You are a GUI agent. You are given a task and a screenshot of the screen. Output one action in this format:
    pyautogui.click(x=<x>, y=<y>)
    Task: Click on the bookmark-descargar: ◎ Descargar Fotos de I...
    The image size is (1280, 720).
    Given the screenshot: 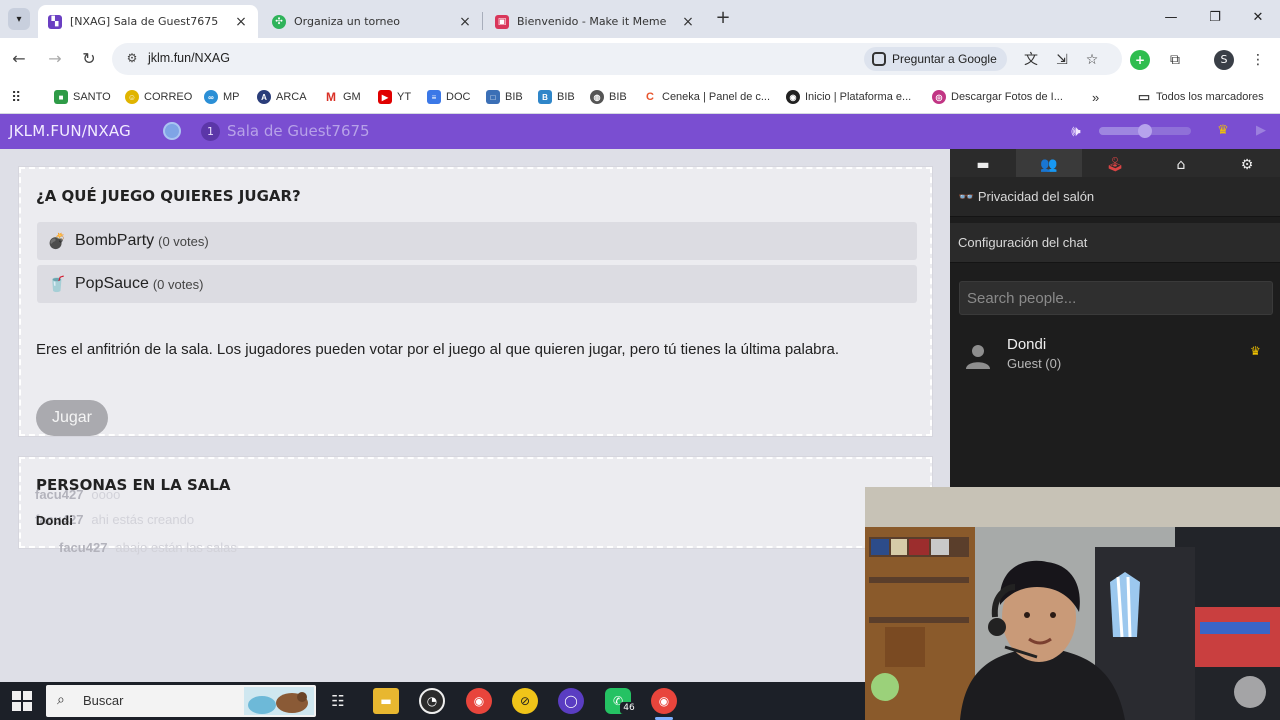 What is the action you would take?
    pyautogui.click(x=997, y=97)
    